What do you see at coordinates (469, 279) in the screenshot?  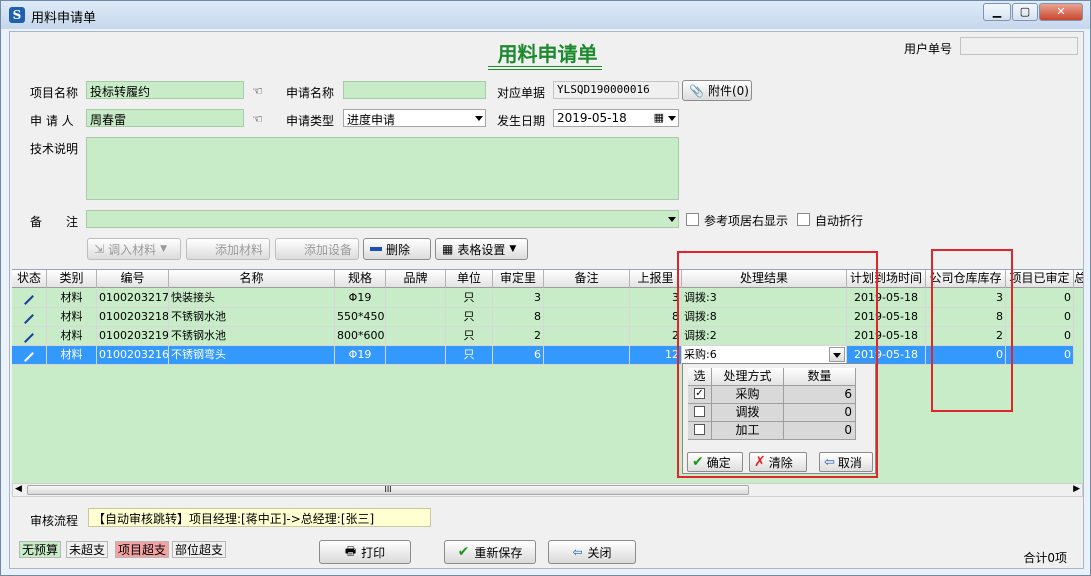 I see `col-unit: 单位` at bounding box center [469, 279].